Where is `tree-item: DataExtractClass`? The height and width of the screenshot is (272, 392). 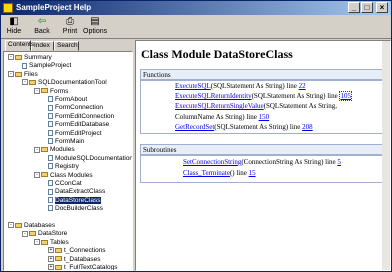
tree-item: DataExtractClass is located at coordinates (76, 192).